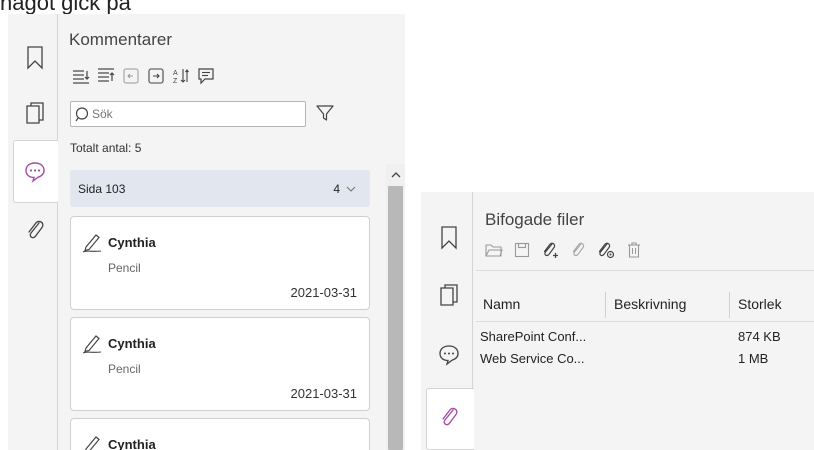 Image resolution: width=814 pixels, height=450 pixels. What do you see at coordinates (130, 76) in the screenshot?
I see `previous-icon` at bounding box center [130, 76].